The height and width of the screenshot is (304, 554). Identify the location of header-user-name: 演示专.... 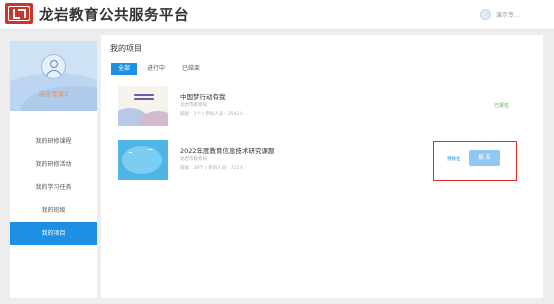
(508, 15).